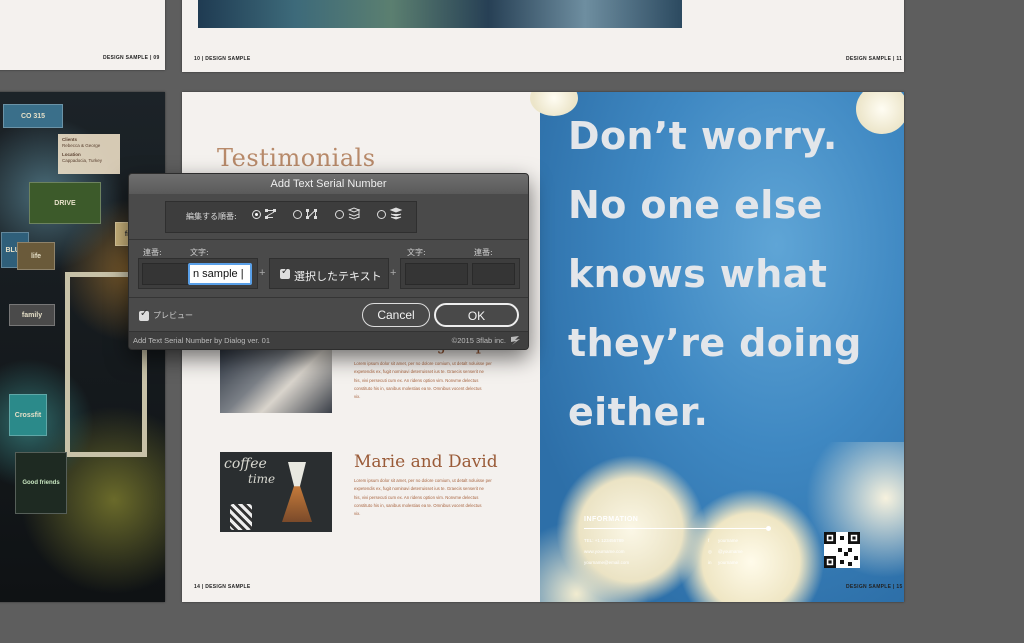  Describe the element at coordinates (222, 59) in the screenshot. I see `page-footer-left: 10 | DESIGN SAMPLE` at that location.